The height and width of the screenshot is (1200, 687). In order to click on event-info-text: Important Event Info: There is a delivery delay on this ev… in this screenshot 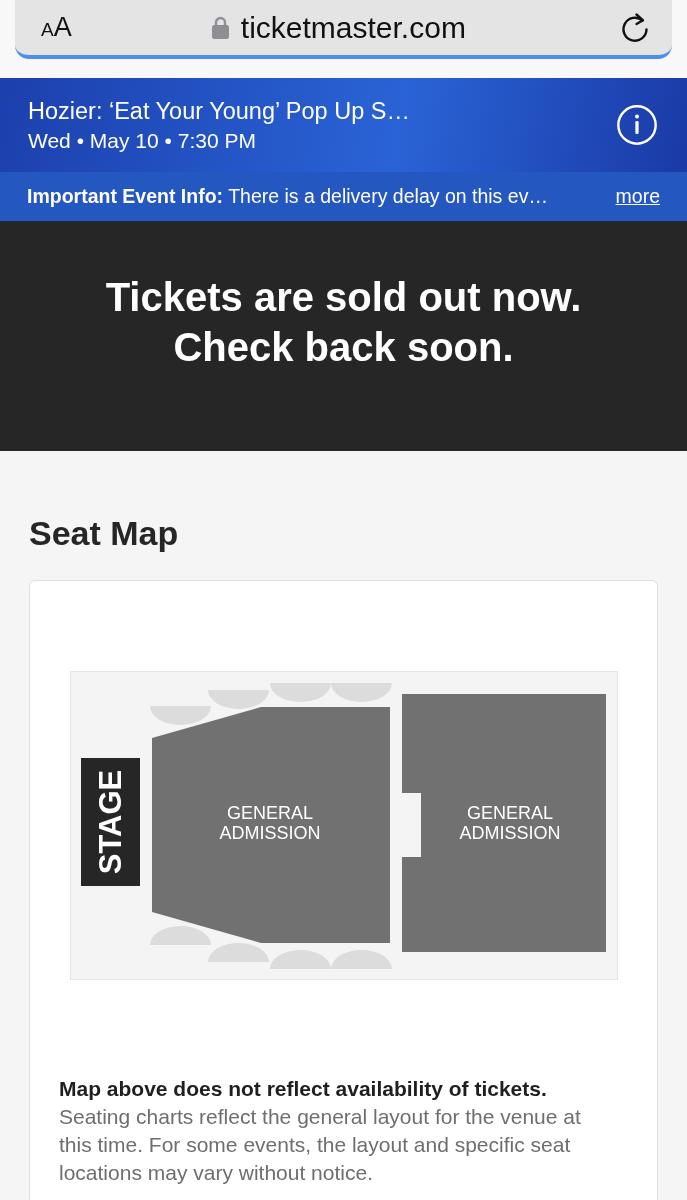, I will do `click(287, 196)`.